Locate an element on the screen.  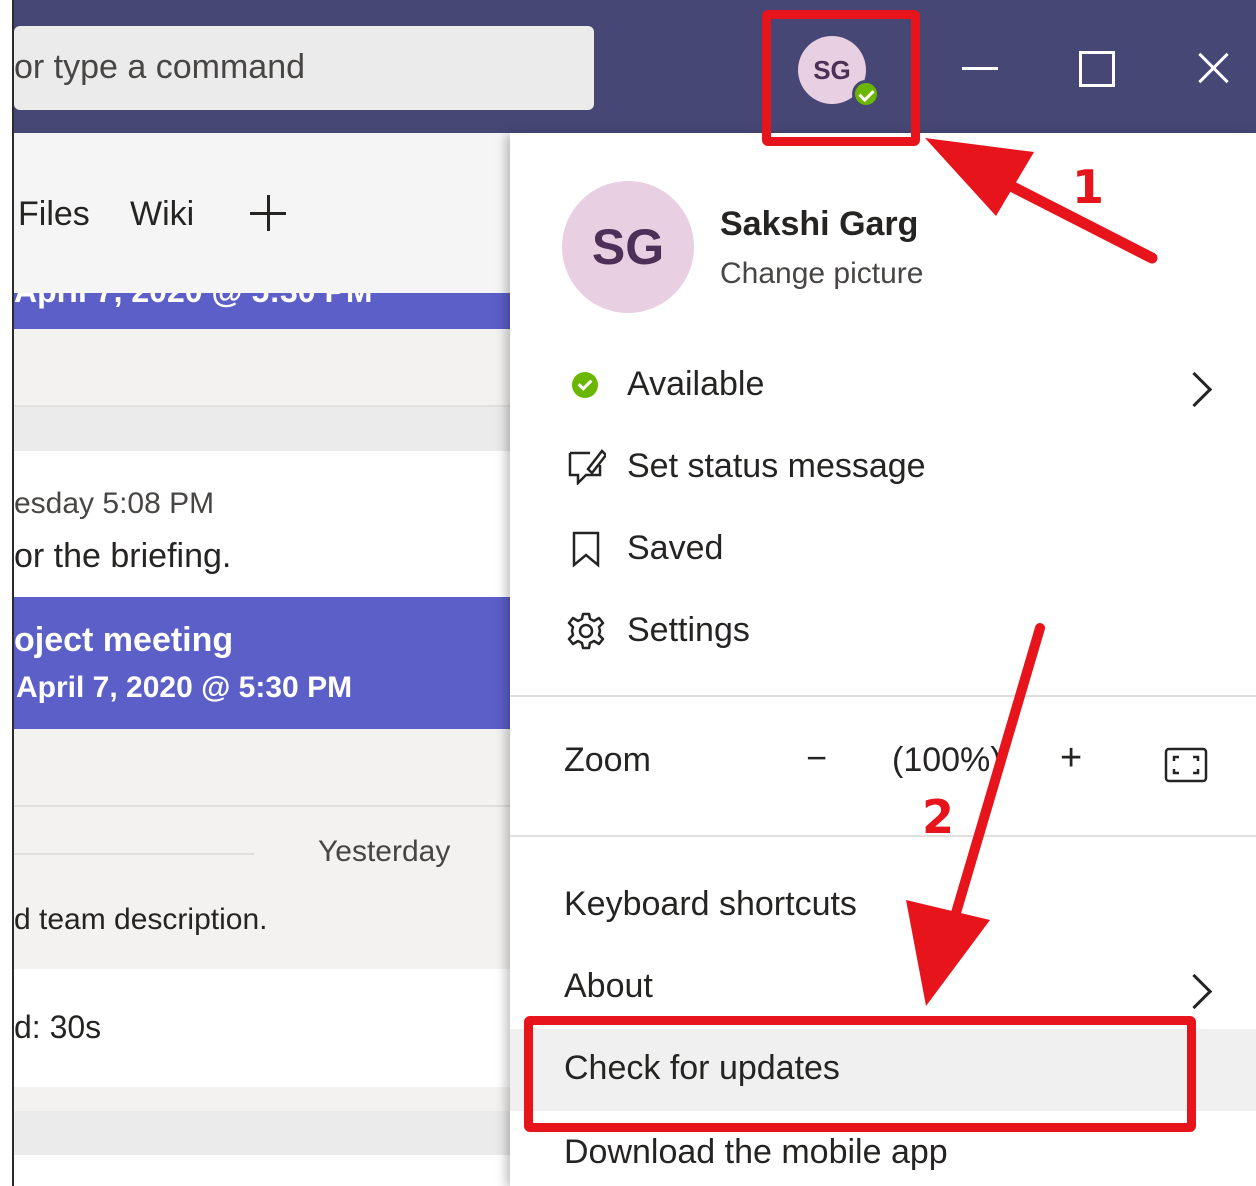
zoom-row: Zoom − (100%) + is located at coordinates (883, 767).